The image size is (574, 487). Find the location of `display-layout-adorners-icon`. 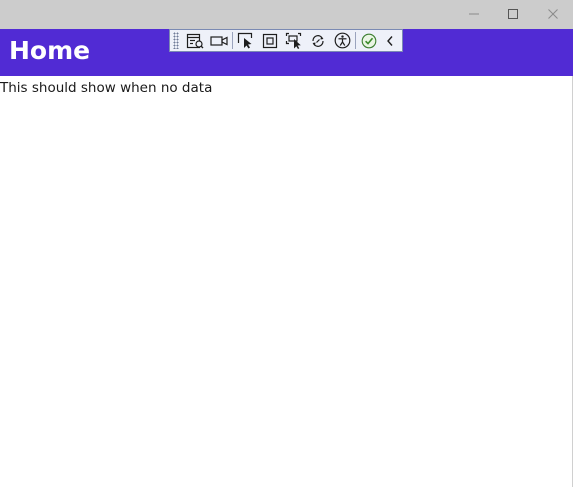

display-layout-adorners-icon is located at coordinates (270, 40).